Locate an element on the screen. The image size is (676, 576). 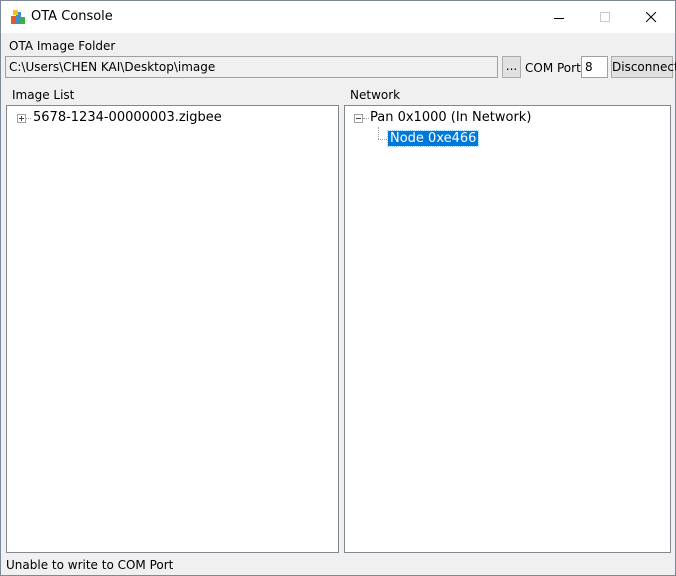
image-file-name: 5678-1234-00000003.zigbee is located at coordinates (127, 117).